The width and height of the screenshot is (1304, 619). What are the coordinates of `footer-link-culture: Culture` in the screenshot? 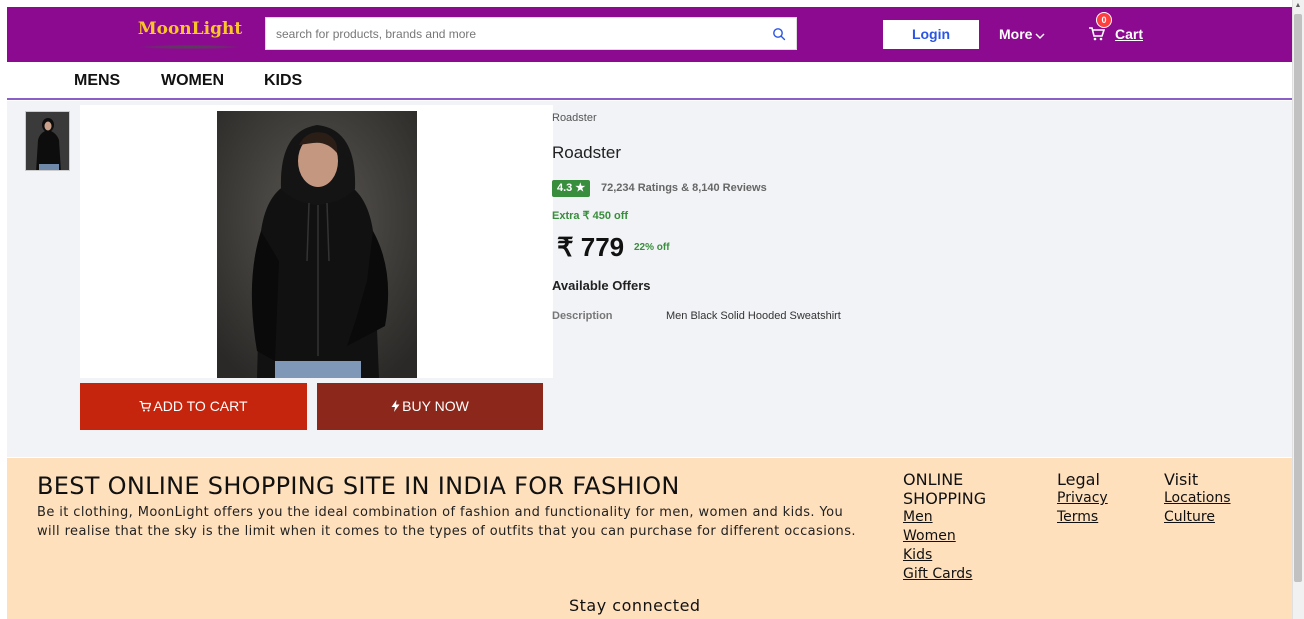 It's located at (1219, 517).